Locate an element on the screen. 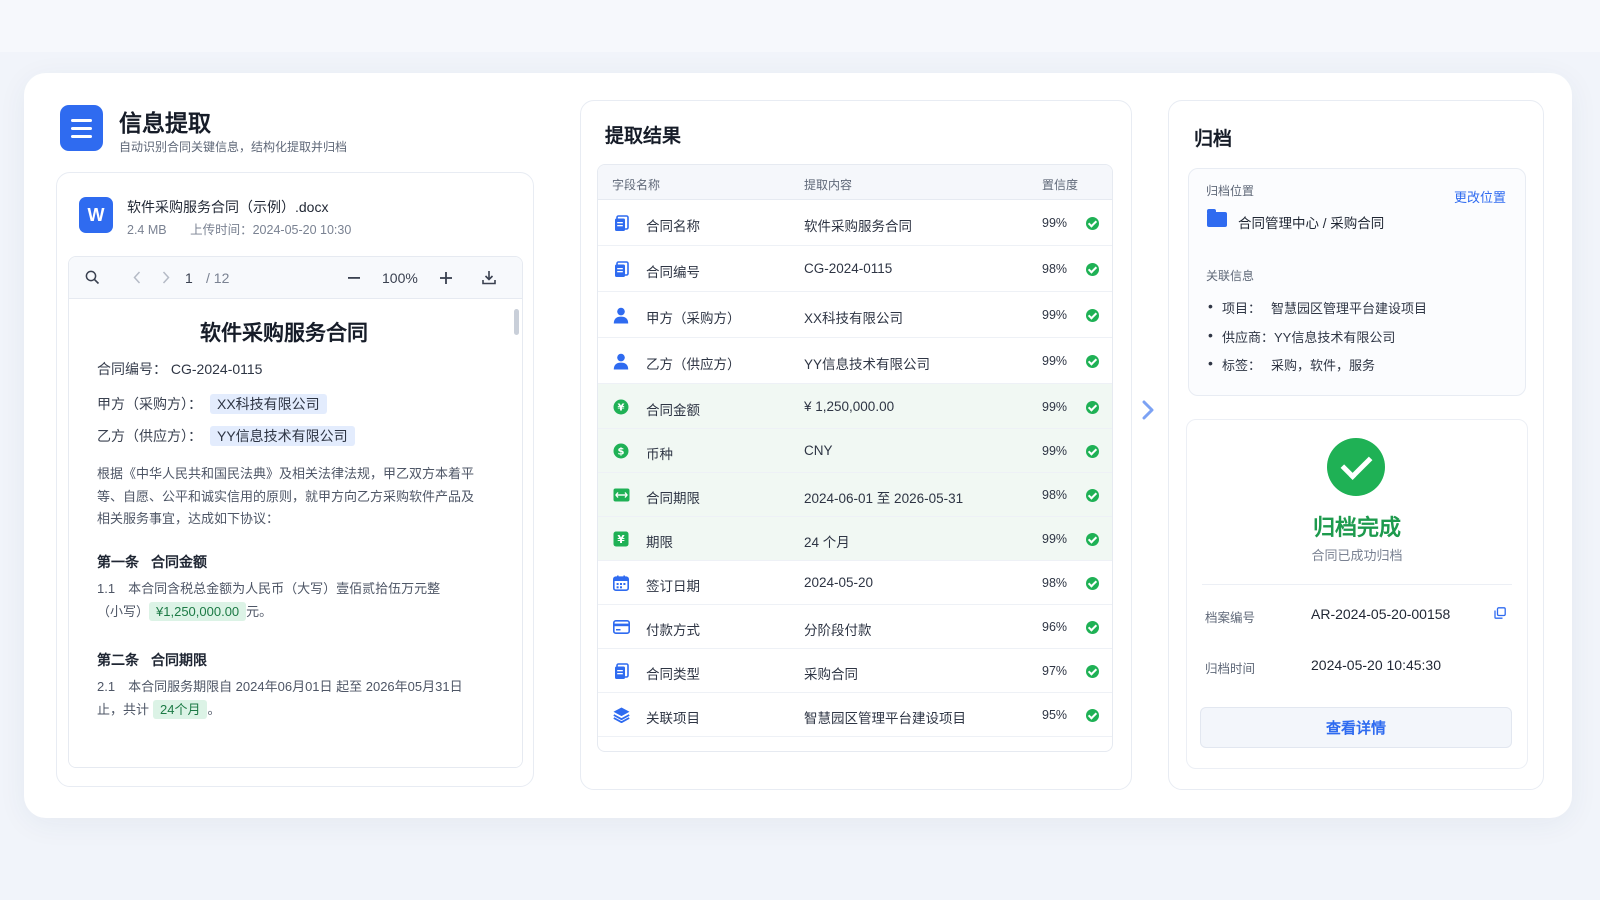 This screenshot has height=900, width=1600. field-value: 24 个月 is located at coordinates (827, 542).